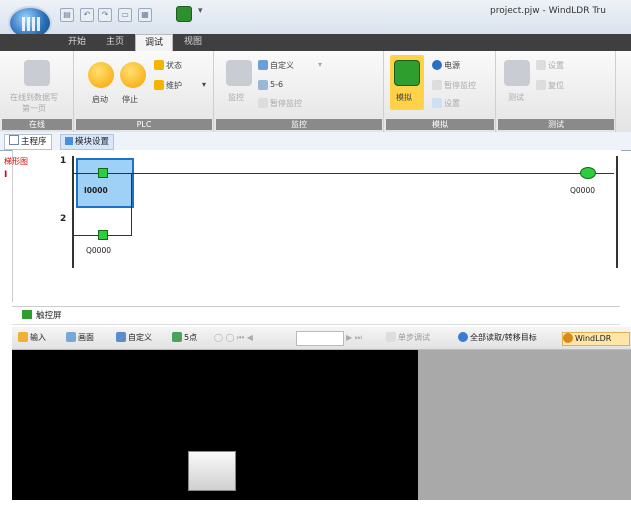  Describe the element at coordinates (541, 65) in the screenshot. I see `test-settings-icon` at that location.